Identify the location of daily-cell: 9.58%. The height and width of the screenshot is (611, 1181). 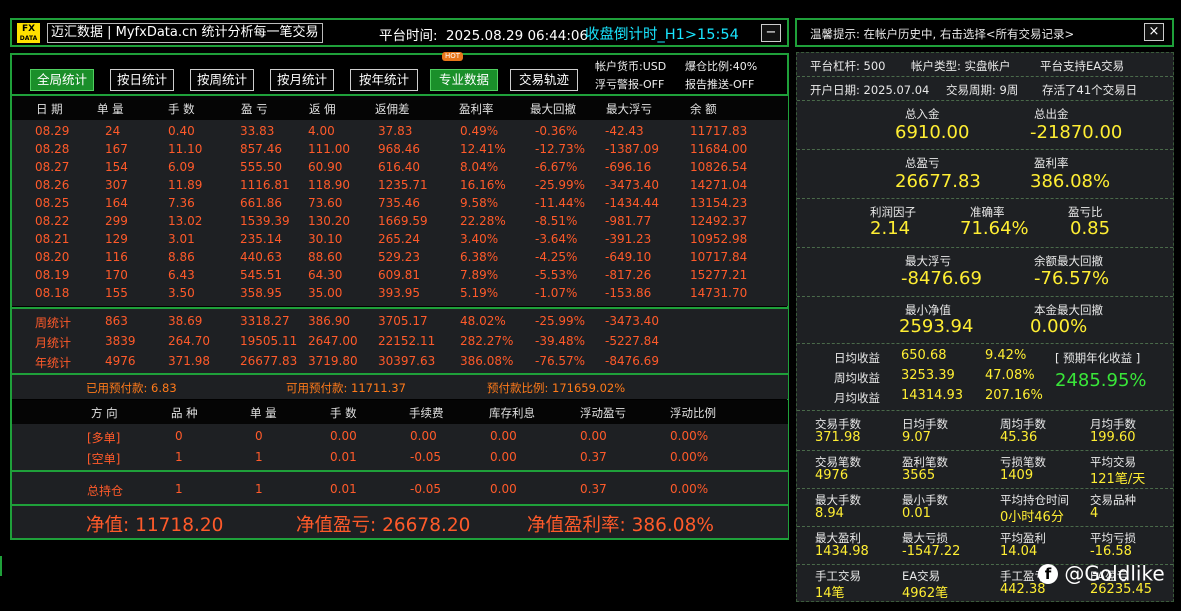
(479, 203).